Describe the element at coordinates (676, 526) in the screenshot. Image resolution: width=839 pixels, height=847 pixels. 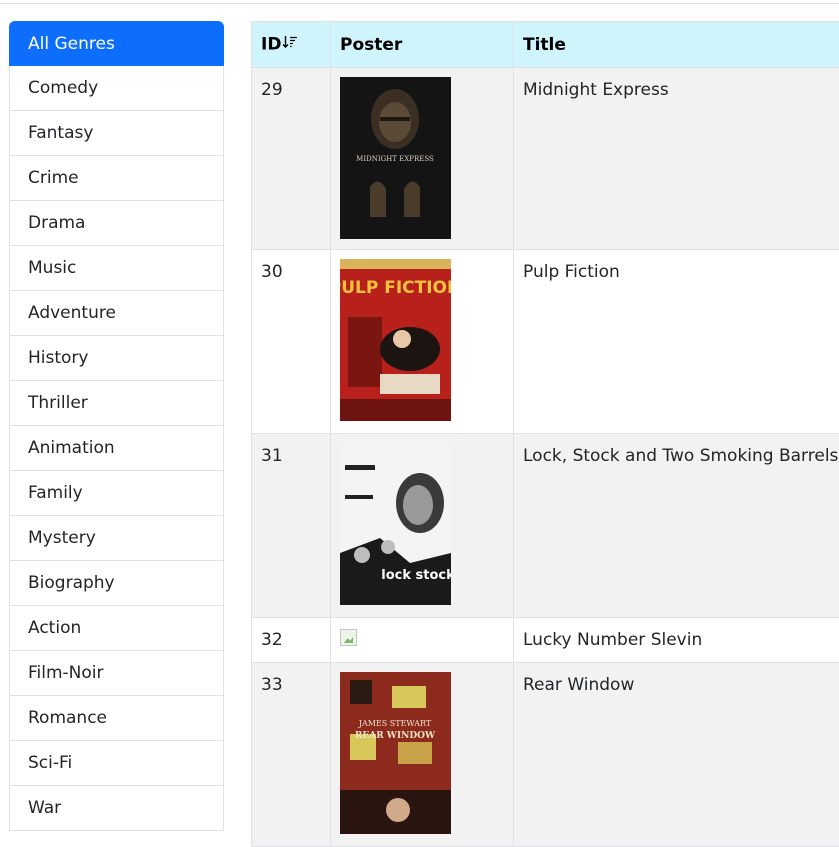
I see `row-title: Lock, Stock and Two Smoking Barrels` at that location.